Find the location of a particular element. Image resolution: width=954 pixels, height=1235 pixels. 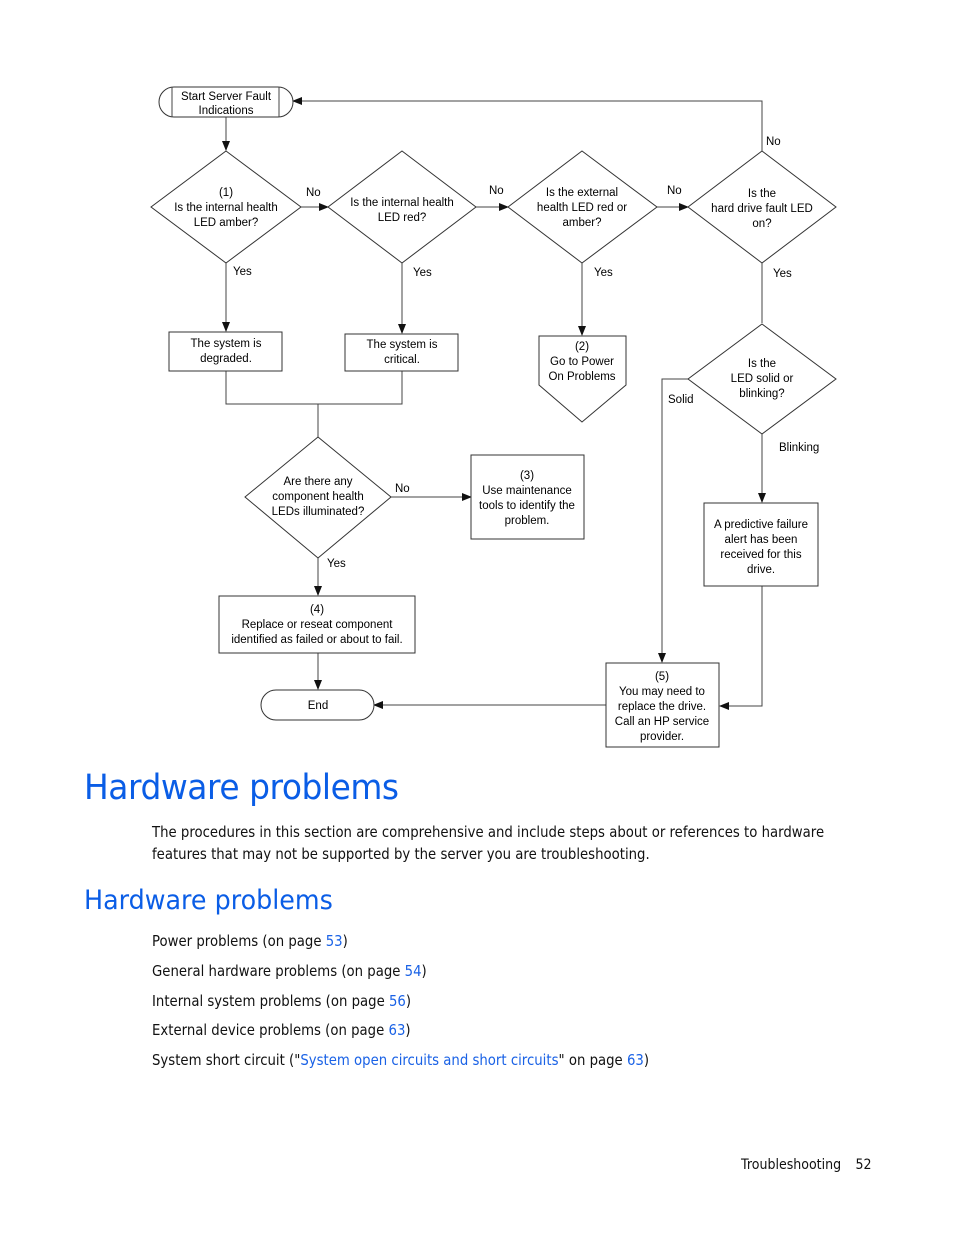

drive-line-5: provider. is located at coordinates (662, 737).